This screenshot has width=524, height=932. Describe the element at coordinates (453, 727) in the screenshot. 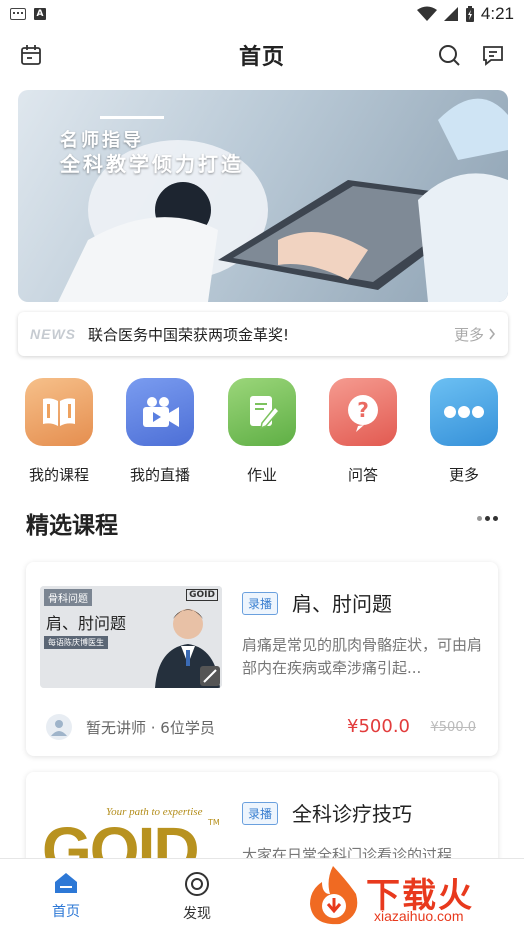

I see `course-original-price: ¥500.0` at that location.